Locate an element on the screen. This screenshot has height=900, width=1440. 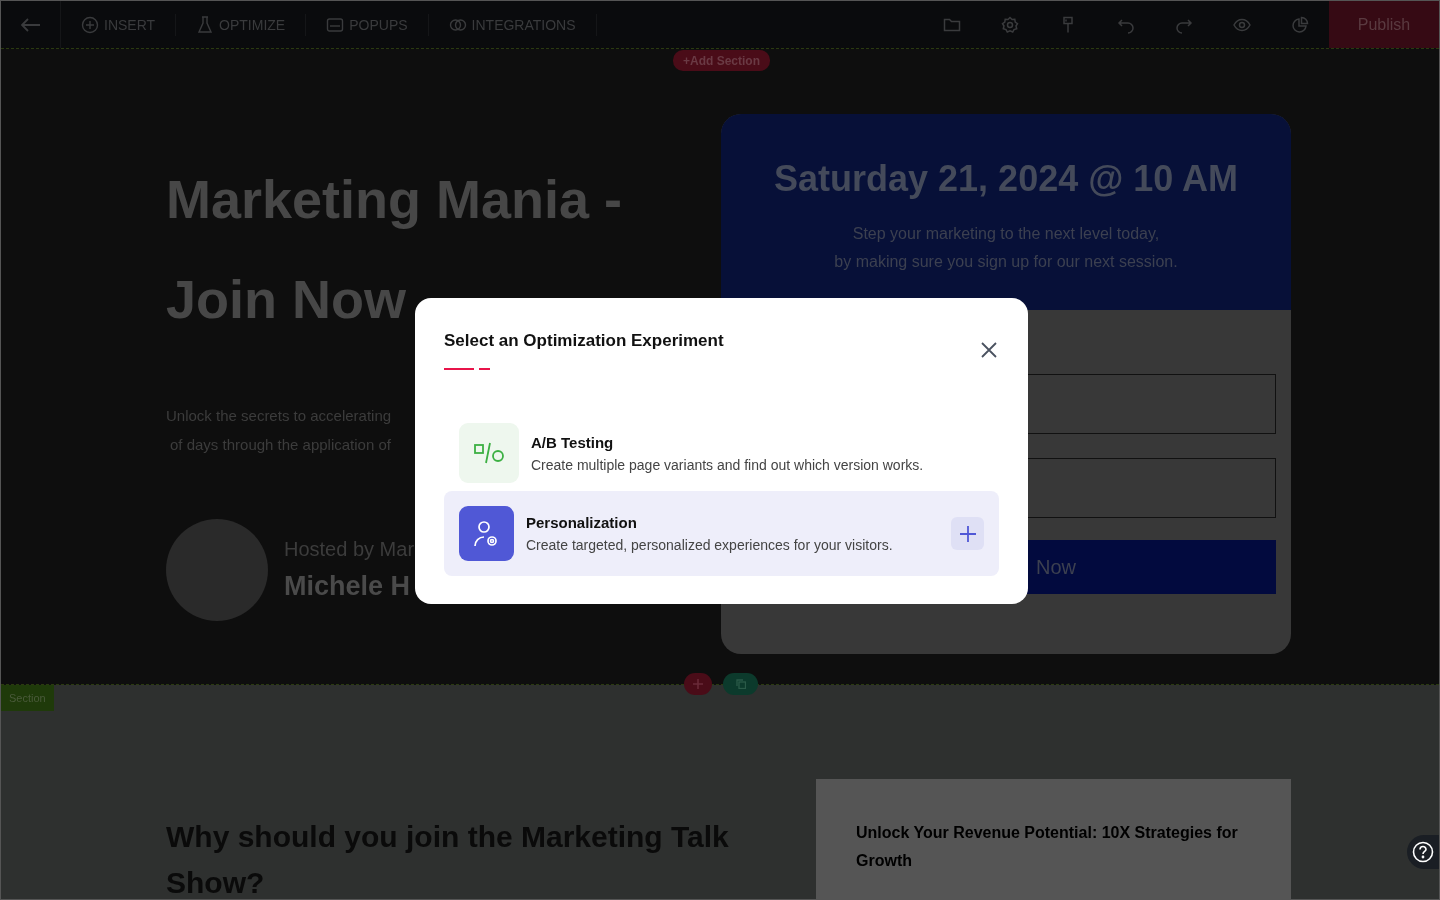
card-title: Unlock Your Revenue Potential: 10X Strategies for Growth is located at coordinates (1047, 847).